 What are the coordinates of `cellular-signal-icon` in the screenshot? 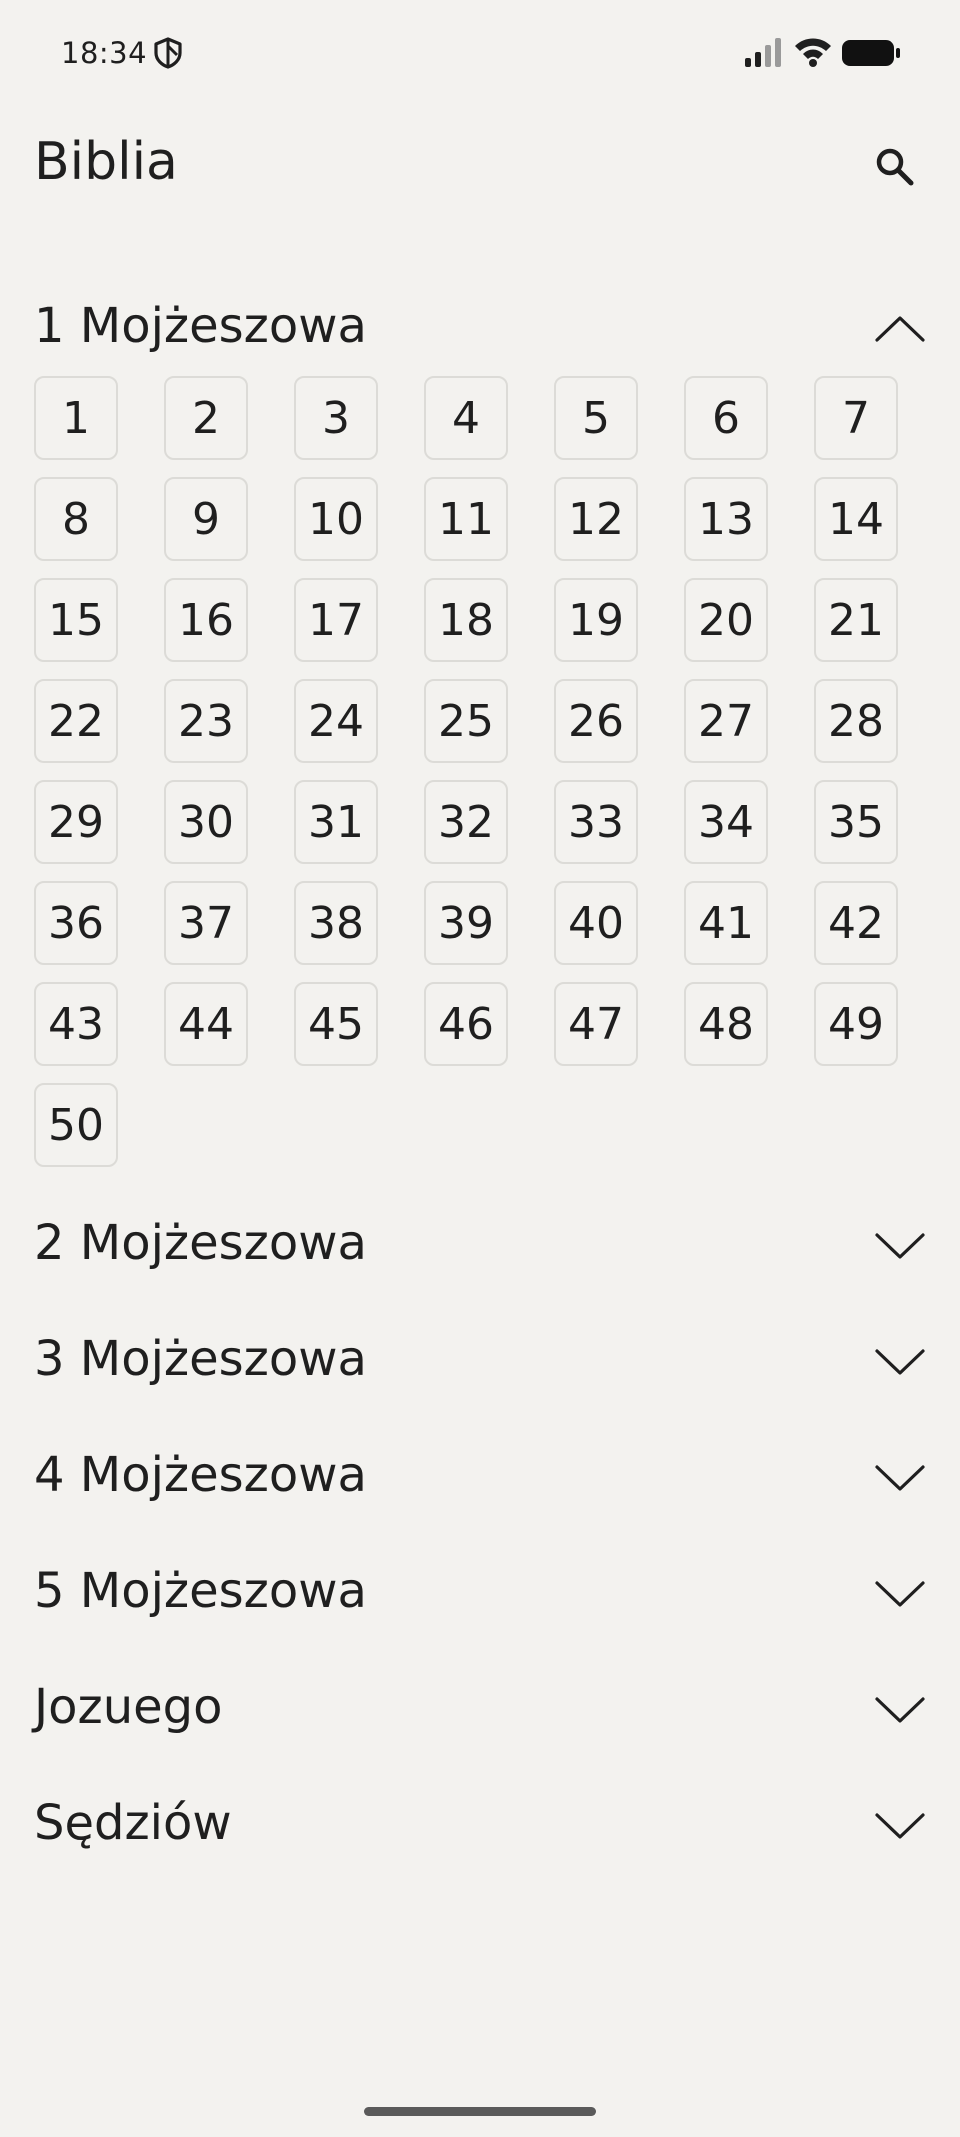 It's located at (763, 52).